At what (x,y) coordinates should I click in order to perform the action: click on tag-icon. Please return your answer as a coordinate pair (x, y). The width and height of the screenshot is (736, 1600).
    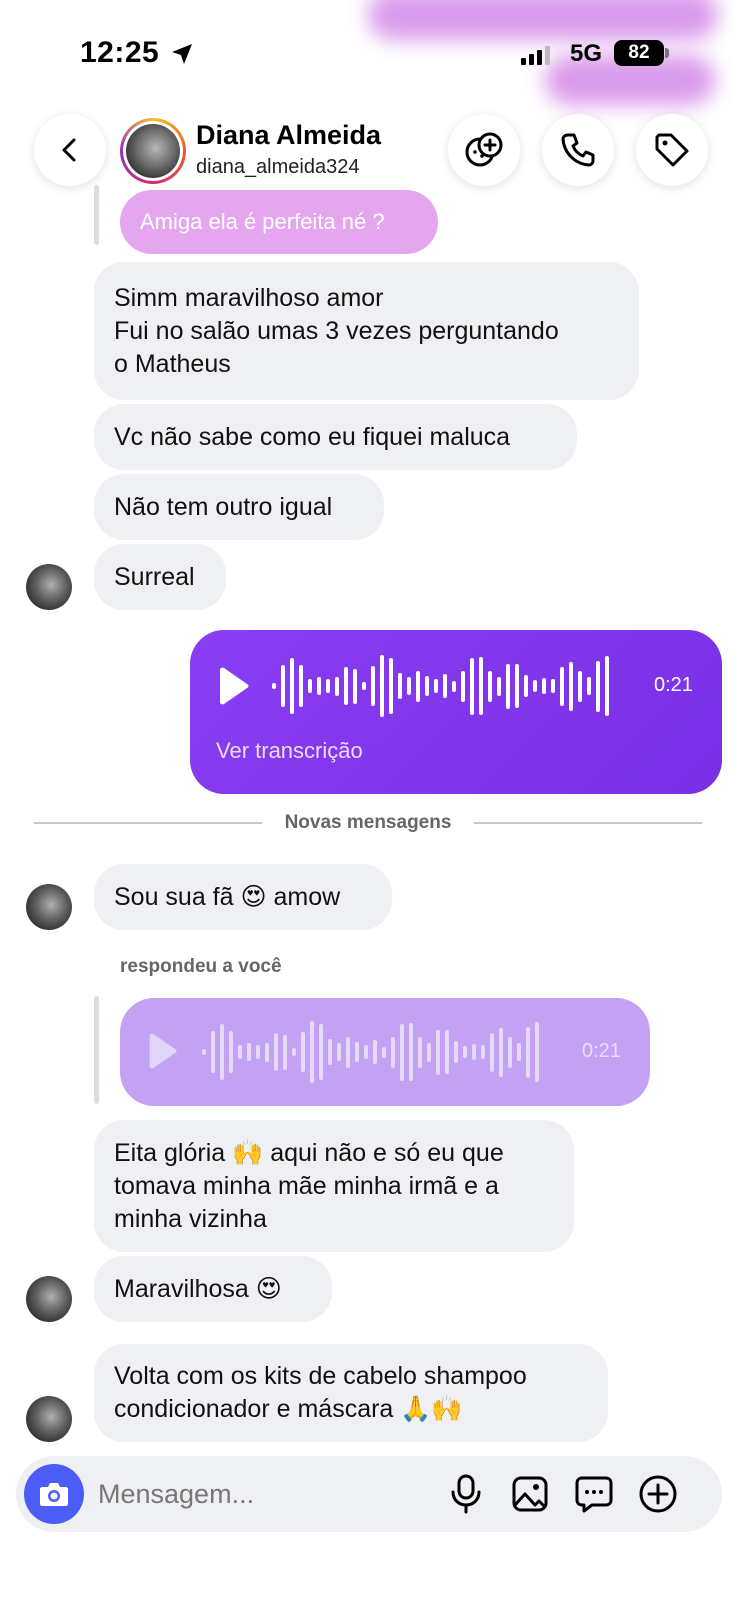
    Looking at the image, I should click on (672, 150).